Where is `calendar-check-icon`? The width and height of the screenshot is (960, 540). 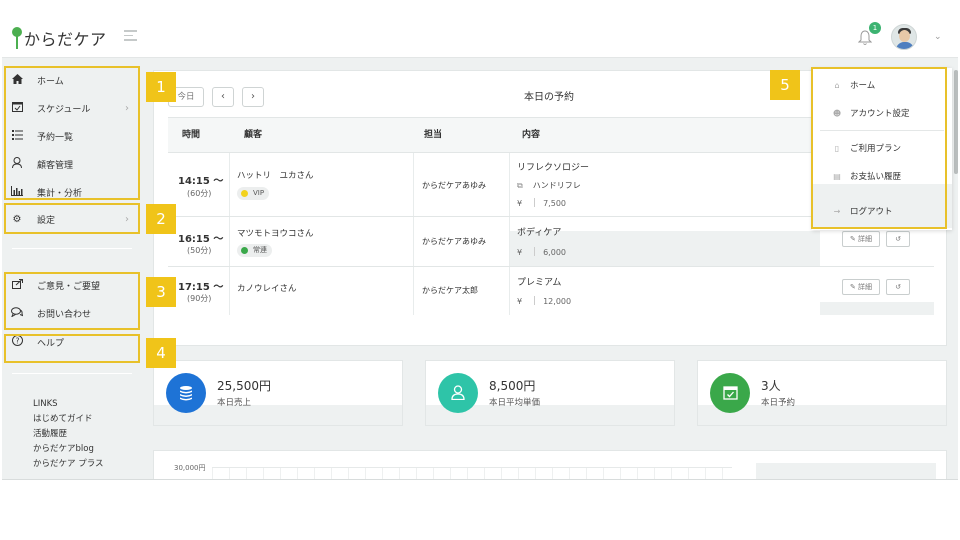
calendar-check-icon is located at coordinates (730, 393).